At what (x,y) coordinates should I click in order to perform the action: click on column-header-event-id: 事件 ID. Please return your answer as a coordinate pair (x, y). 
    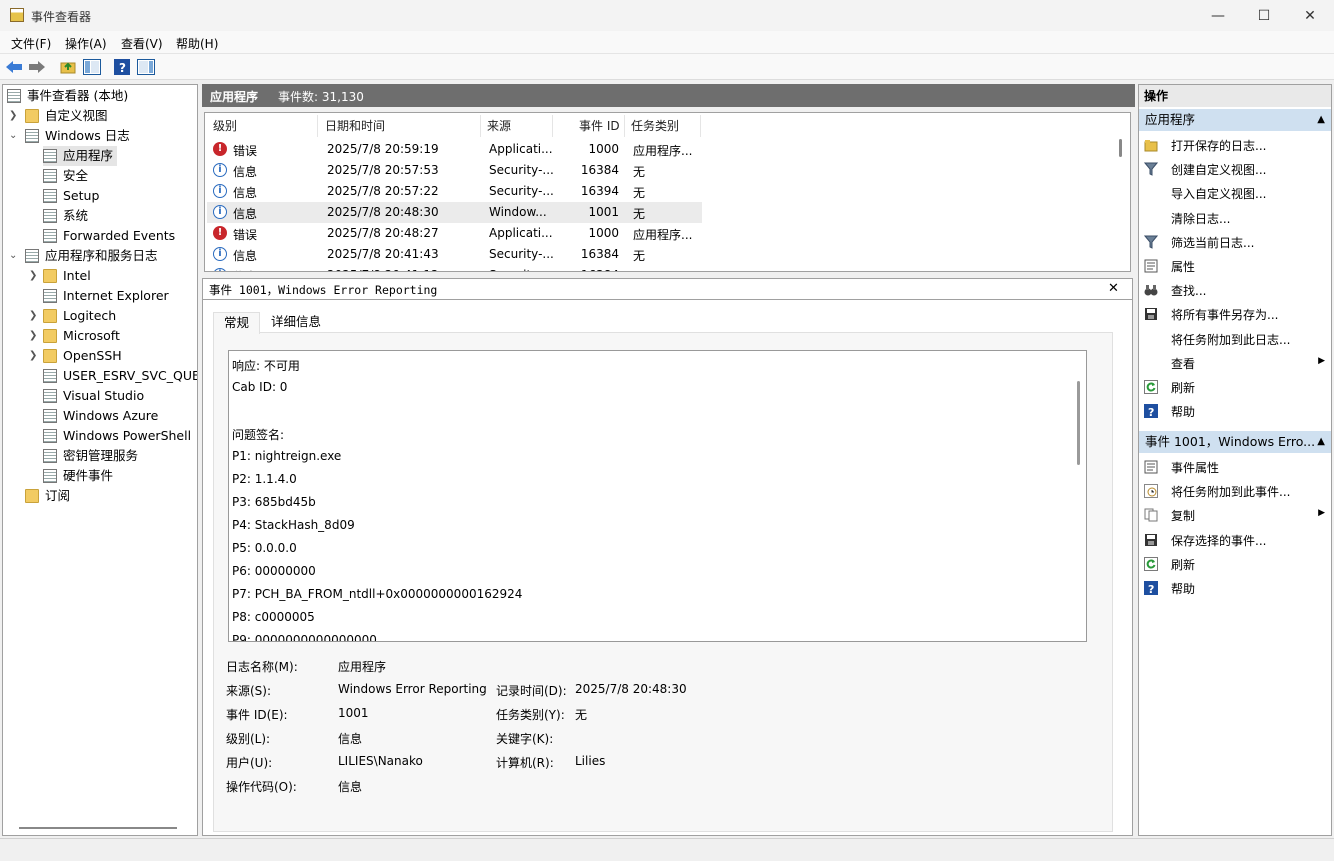
    Looking at the image, I should click on (599, 125).